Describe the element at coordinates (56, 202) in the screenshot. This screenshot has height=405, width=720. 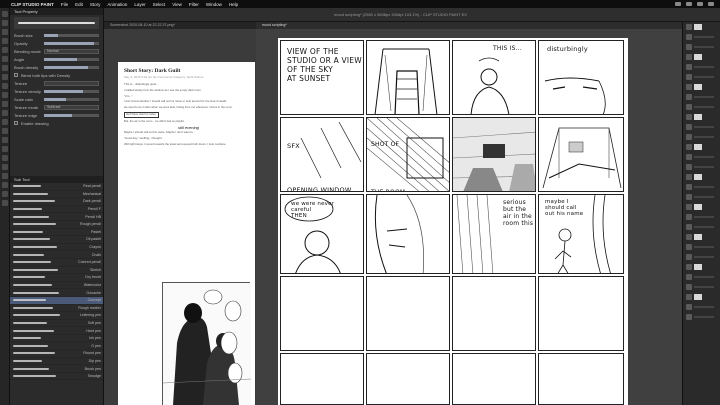
I see `subtool-item: Dark pencil` at that location.